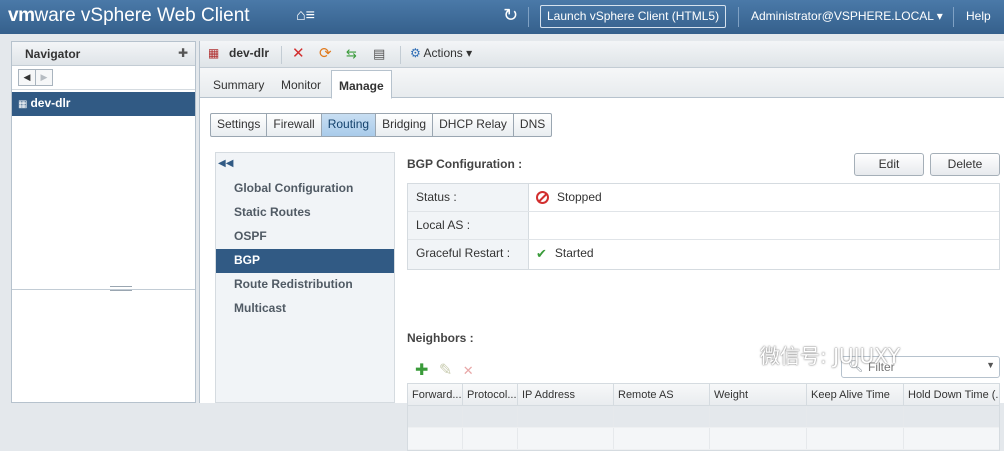  Describe the element at coordinates (990, 365) in the screenshot. I see `chevron-down-icon: ▼` at that location.